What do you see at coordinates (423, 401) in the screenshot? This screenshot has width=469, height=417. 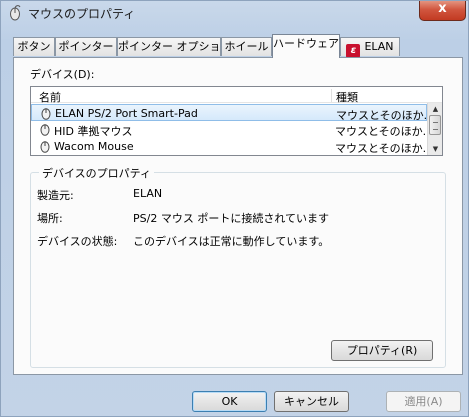 I see `apply-button: 適用(A)` at bounding box center [423, 401].